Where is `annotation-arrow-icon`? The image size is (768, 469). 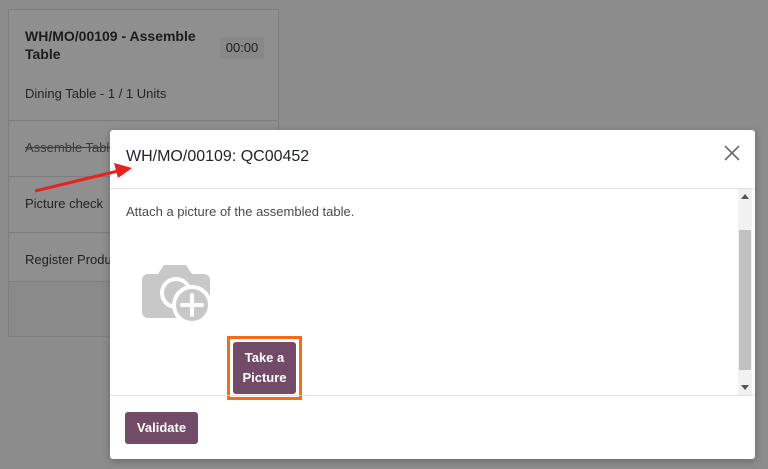
annotation-arrow-icon is located at coordinates (83, 178).